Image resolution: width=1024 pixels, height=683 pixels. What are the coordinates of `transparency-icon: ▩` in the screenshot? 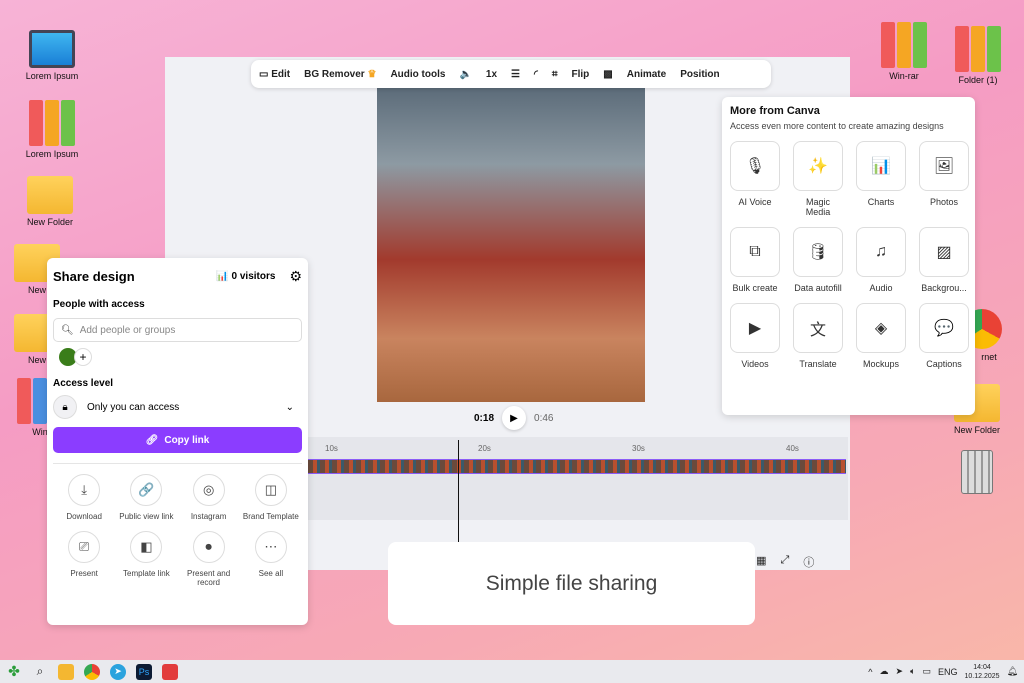 It's located at (607, 74).